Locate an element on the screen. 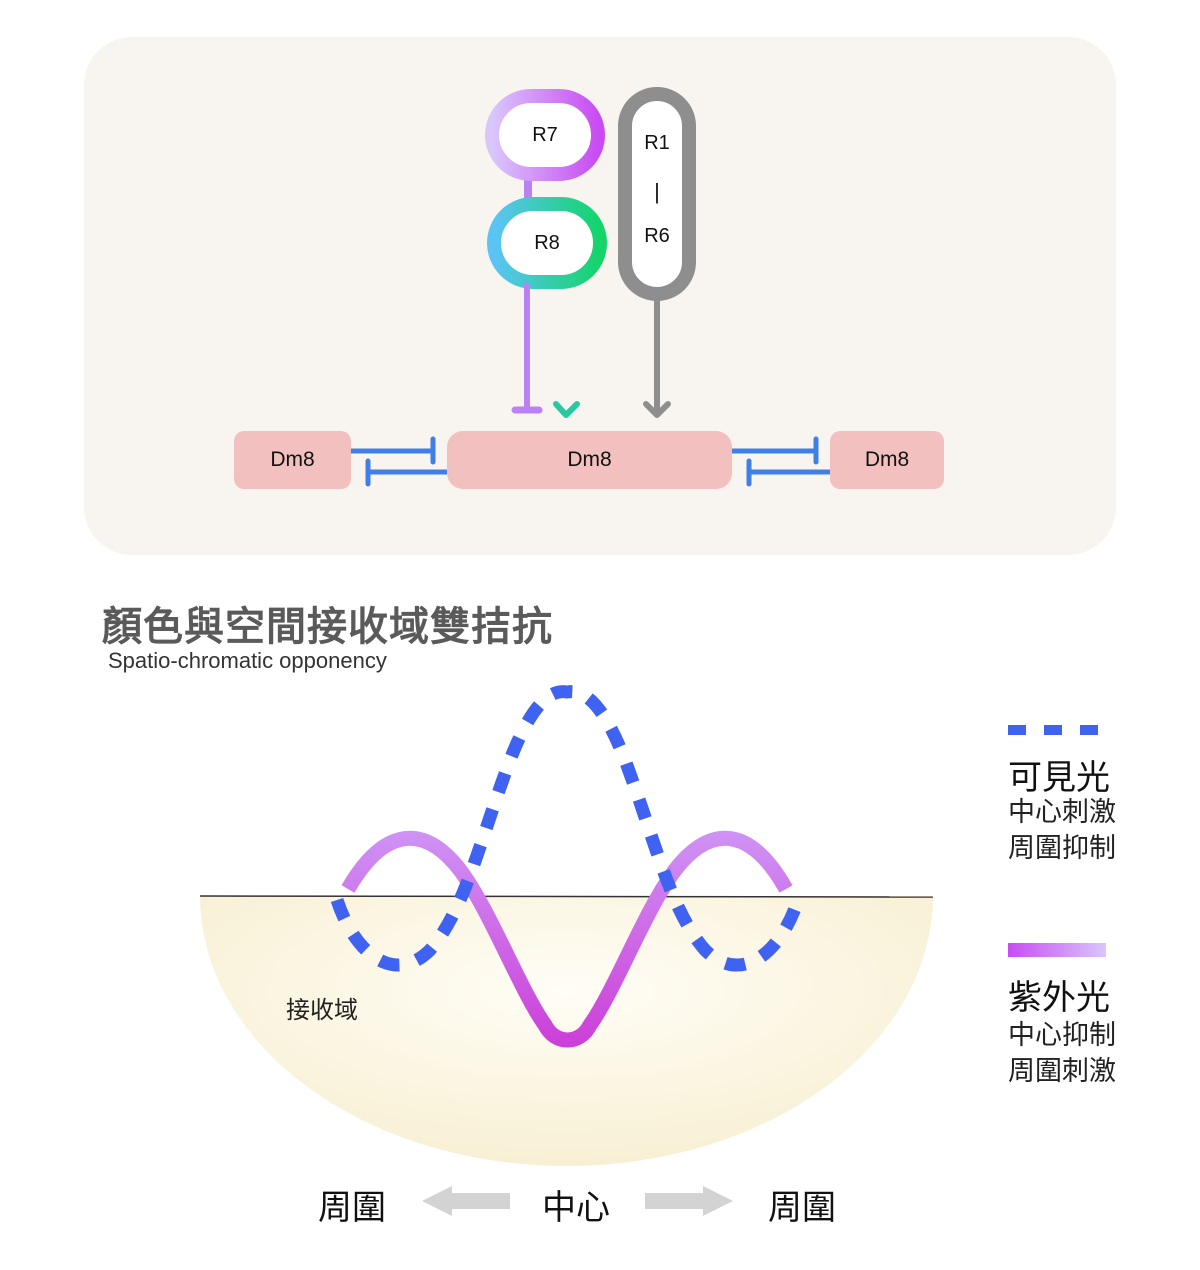 Image resolution: width=1200 pixels, height=1270 pixels. baseline is located at coordinates (566, 896).